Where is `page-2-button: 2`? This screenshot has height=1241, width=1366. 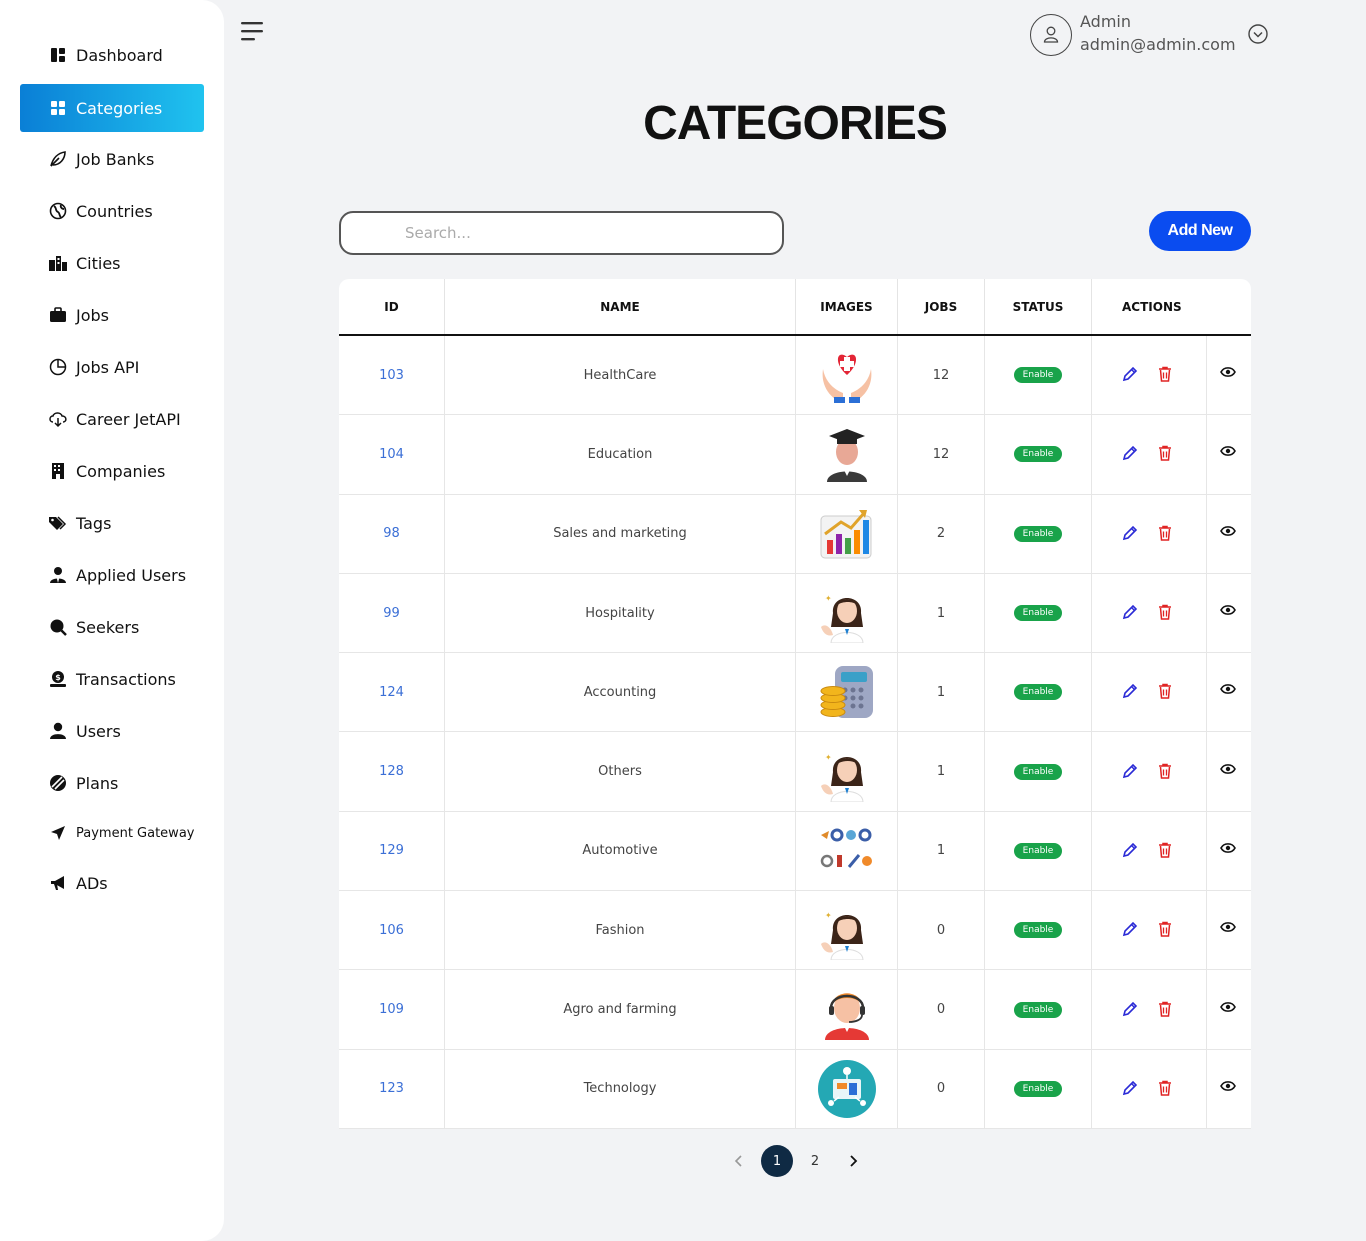 page-2-button: 2 is located at coordinates (815, 1161).